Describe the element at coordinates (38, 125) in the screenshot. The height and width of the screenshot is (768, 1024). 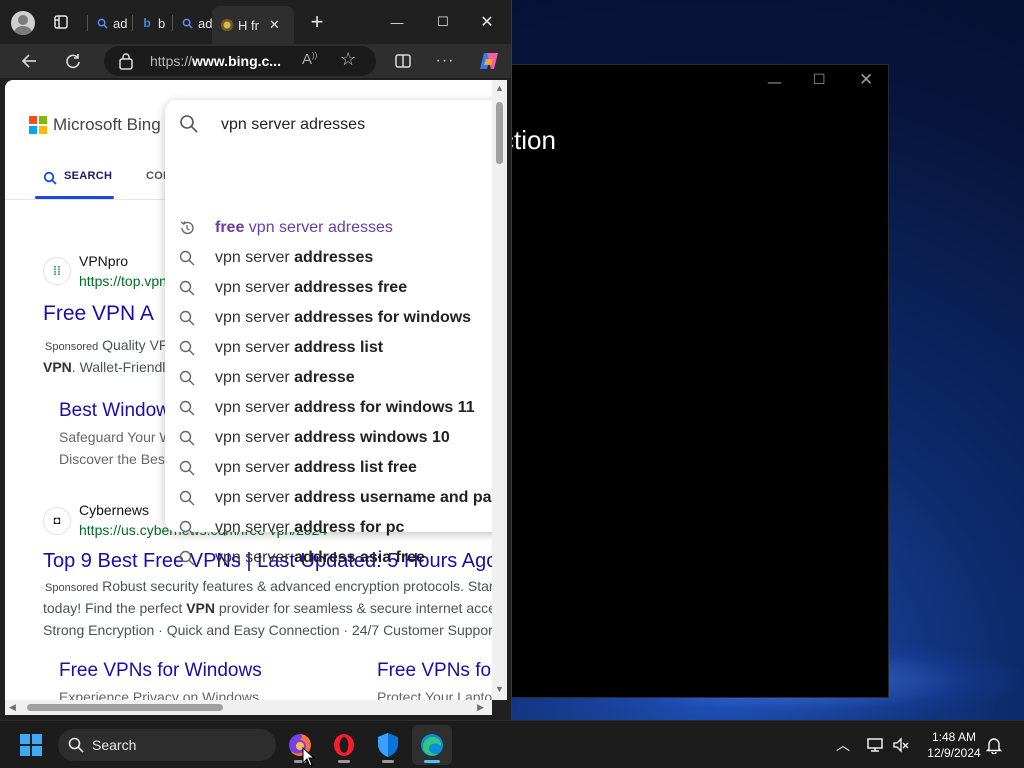
I see `microsoft-logo-icon` at that location.